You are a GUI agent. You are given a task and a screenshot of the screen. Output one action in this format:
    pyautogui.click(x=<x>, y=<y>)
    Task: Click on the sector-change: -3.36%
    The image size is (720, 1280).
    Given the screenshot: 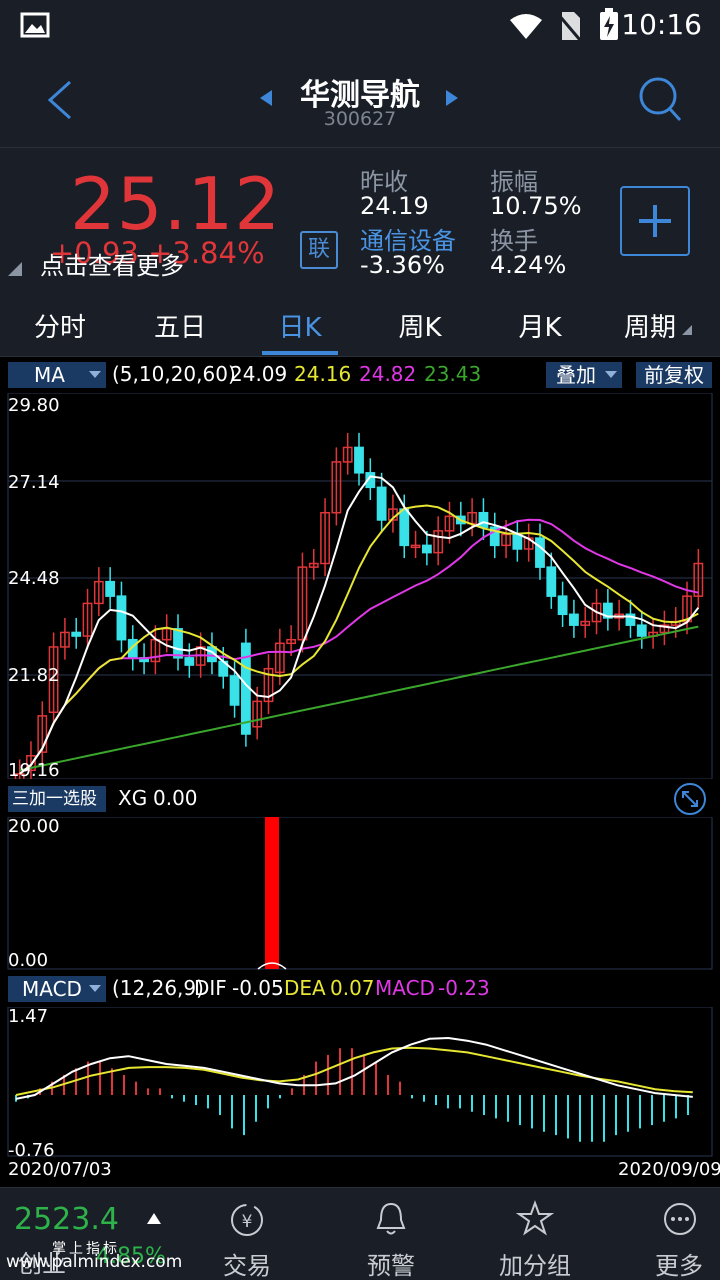 What is the action you would take?
    pyautogui.click(x=402, y=265)
    